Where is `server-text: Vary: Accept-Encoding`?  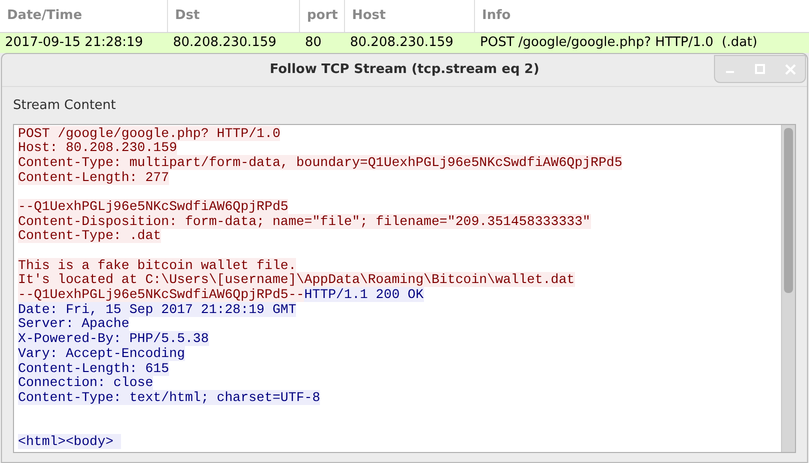
server-text: Vary: Accept-Encoding is located at coordinates (101, 353).